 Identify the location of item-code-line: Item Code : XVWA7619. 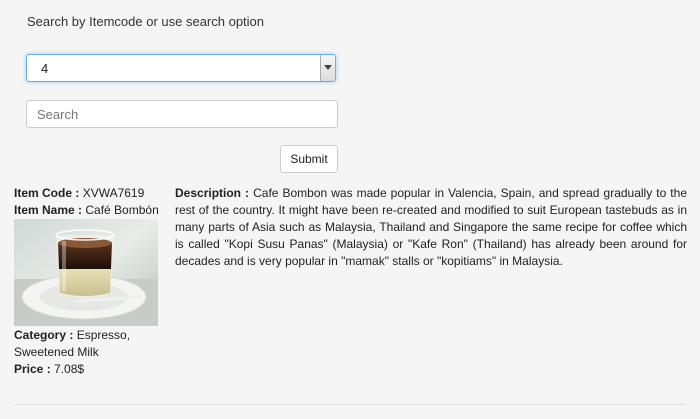
(89, 193).